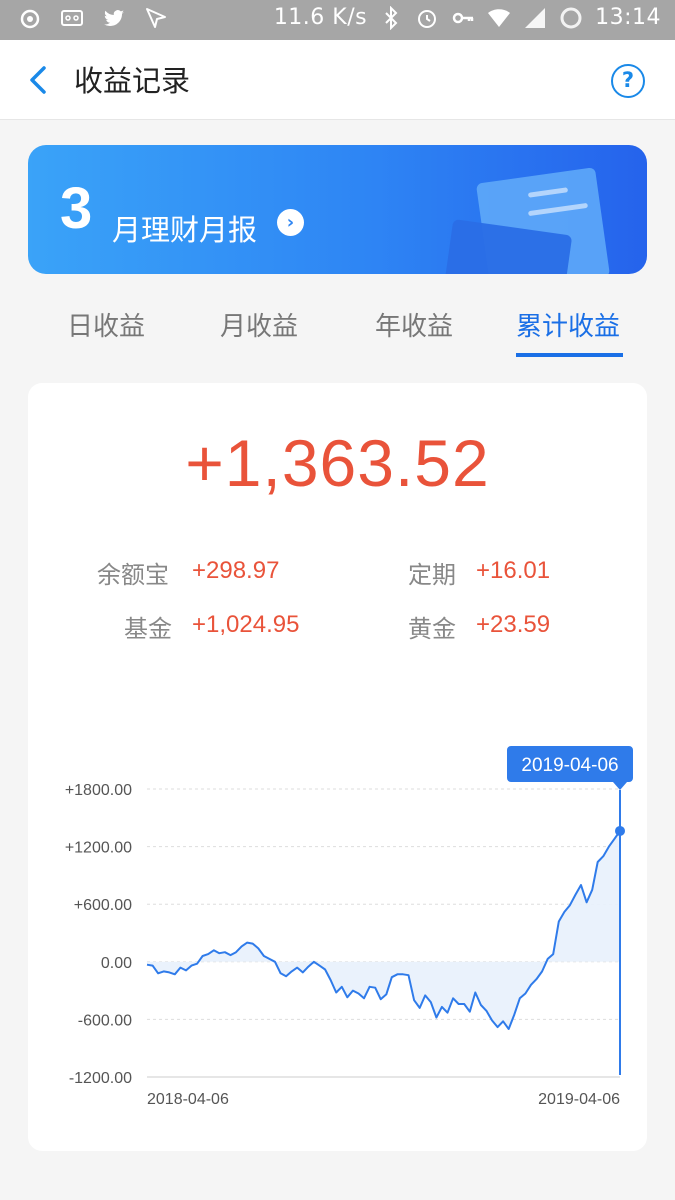 This screenshot has width=675, height=1200. I want to click on x-tick-start: 2018-04-06, so click(188, 1099).